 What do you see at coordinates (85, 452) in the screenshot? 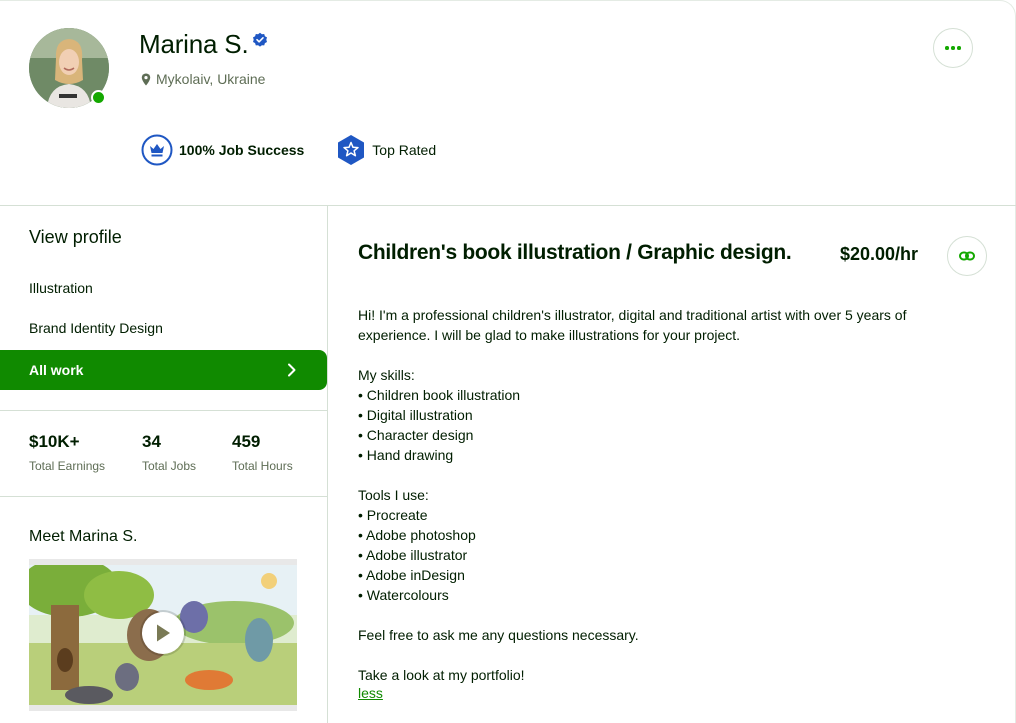
I see `stat-total-earnings: $10K+ Total Earnings` at bounding box center [85, 452].